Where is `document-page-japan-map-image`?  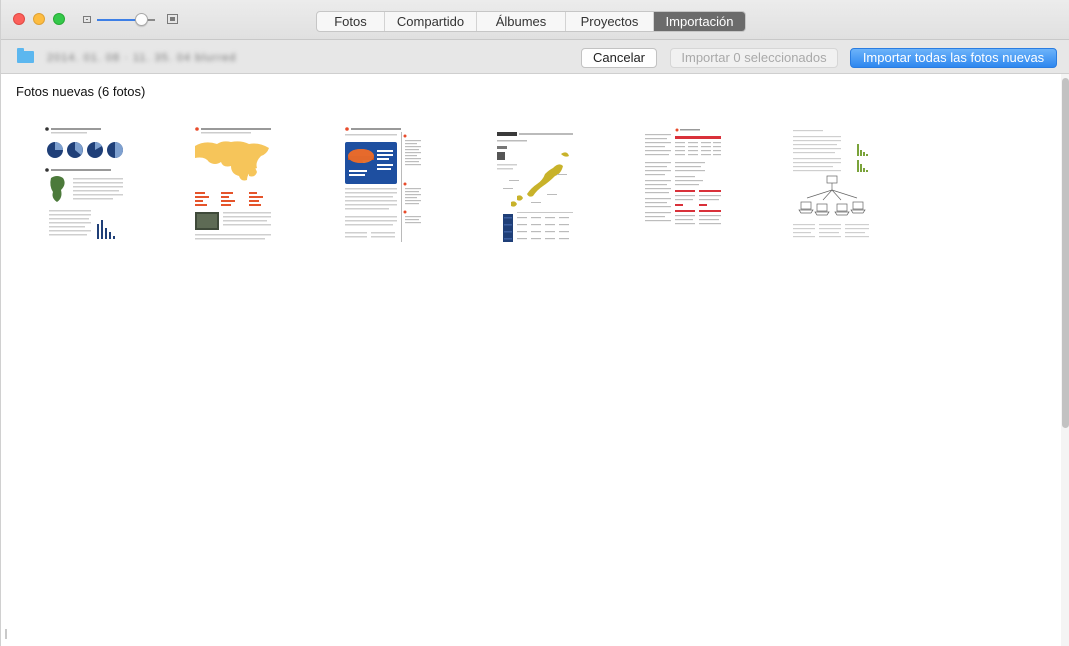 document-page-japan-map-image is located at coordinates (535, 186).